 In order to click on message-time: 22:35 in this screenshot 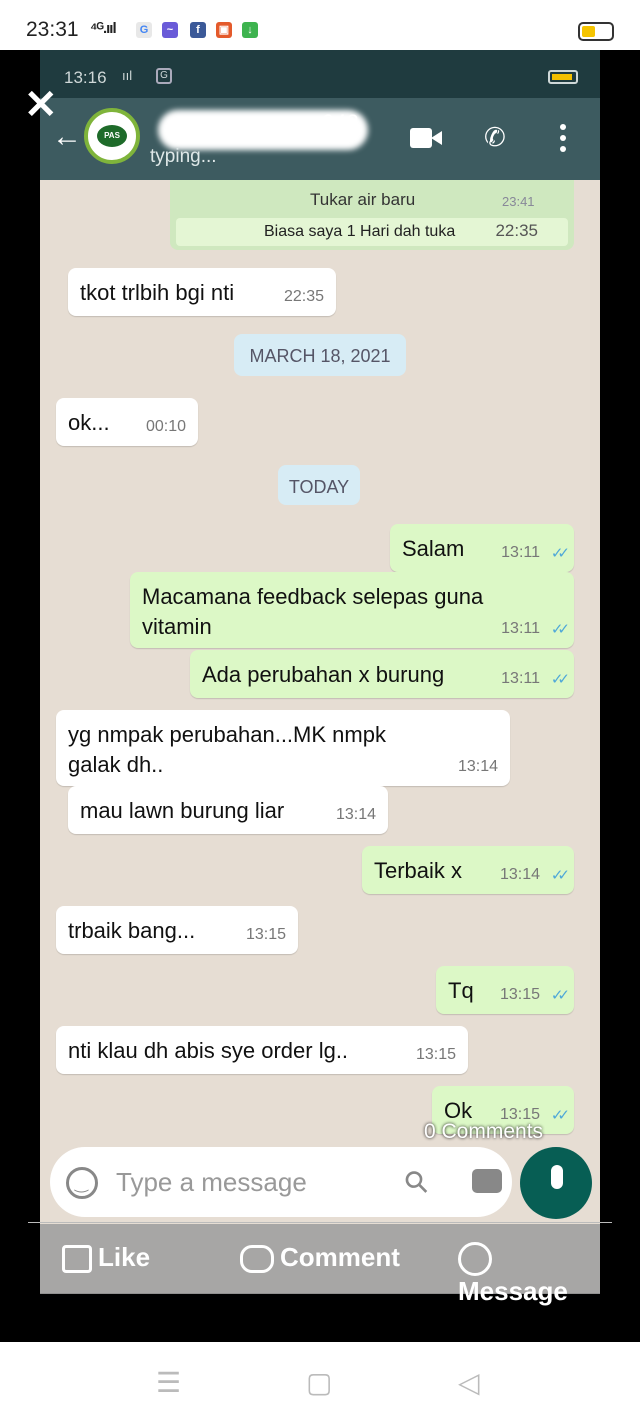, I will do `click(303, 296)`.